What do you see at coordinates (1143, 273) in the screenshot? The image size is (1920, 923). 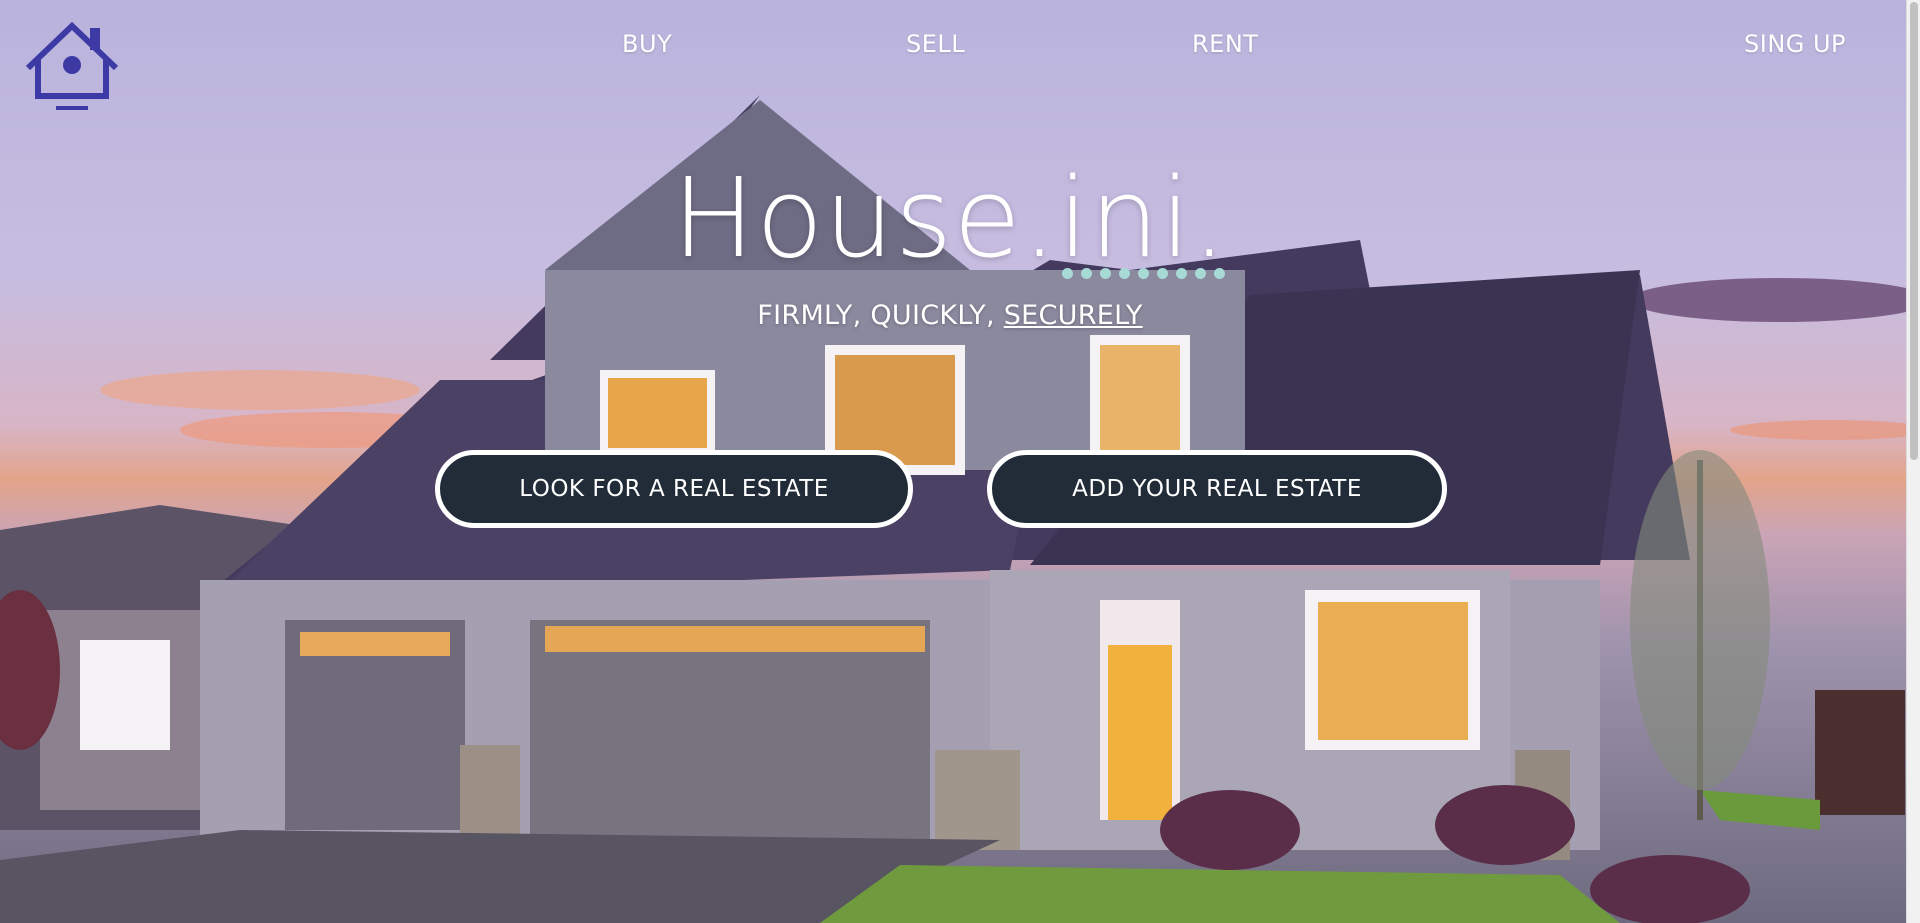 I see `title-dots-decoration` at bounding box center [1143, 273].